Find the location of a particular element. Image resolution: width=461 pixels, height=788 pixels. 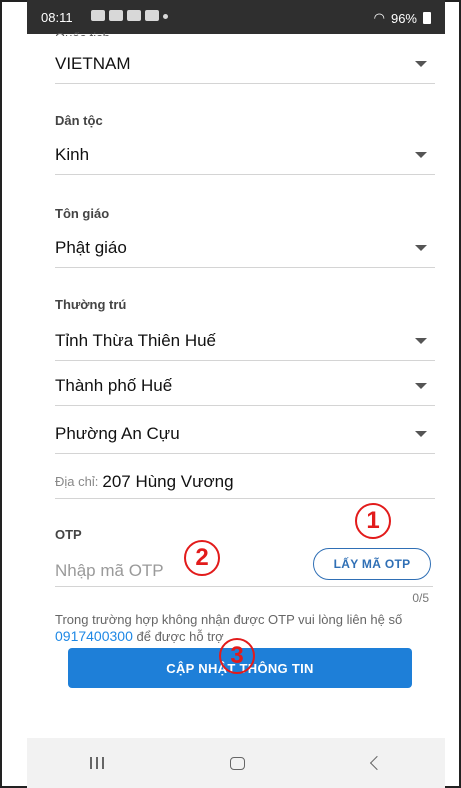

status-bar: 08:11 ◠ 96% is located at coordinates (236, 17).